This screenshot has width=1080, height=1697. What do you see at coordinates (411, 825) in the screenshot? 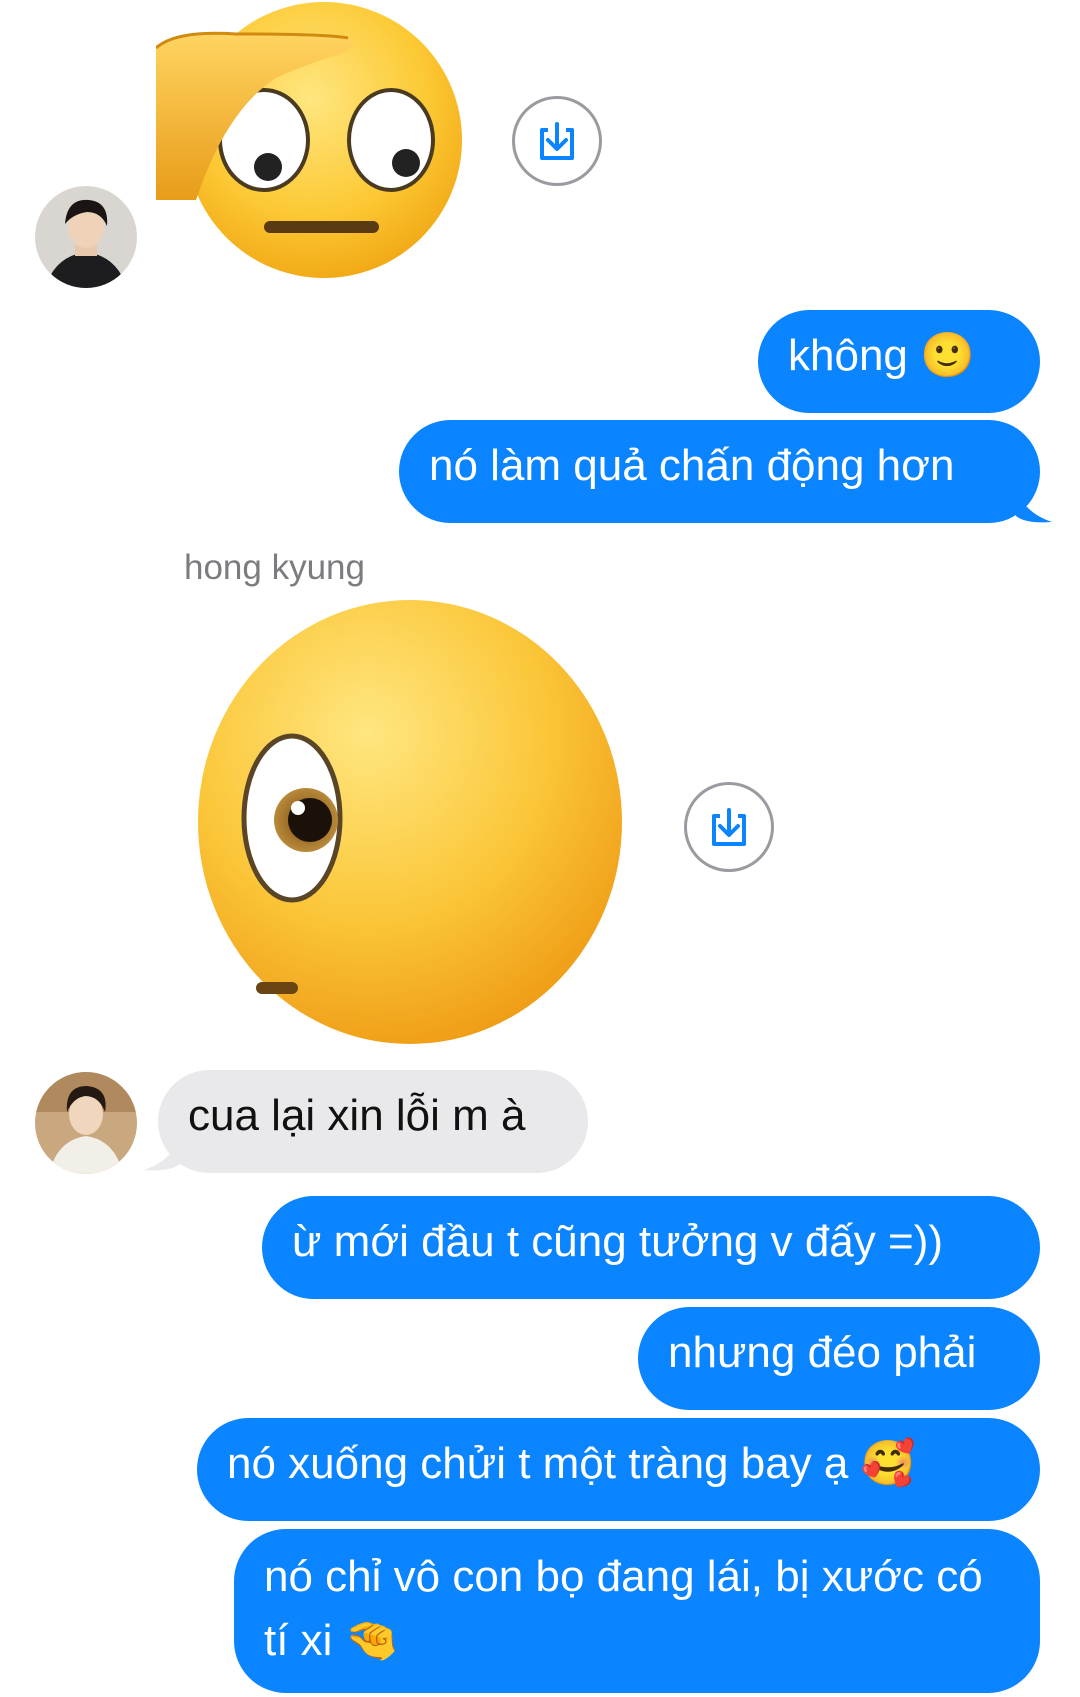
I see `face-with-one-eye-sticker` at bounding box center [411, 825].